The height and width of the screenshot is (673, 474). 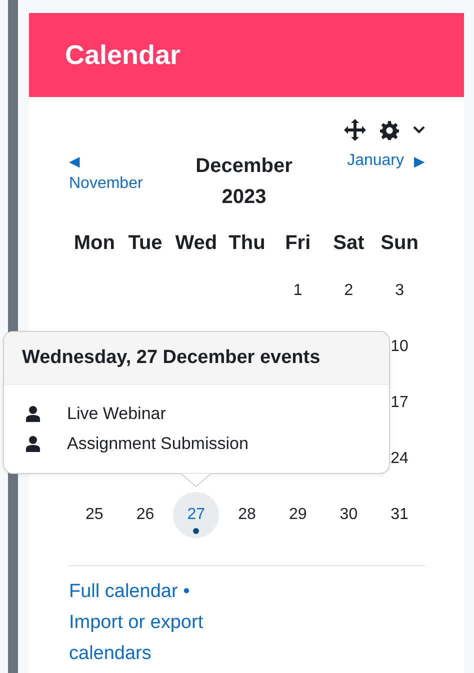 What do you see at coordinates (349, 515) in the screenshot?
I see `calendar-day: 30` at bounding box center [349, 515].